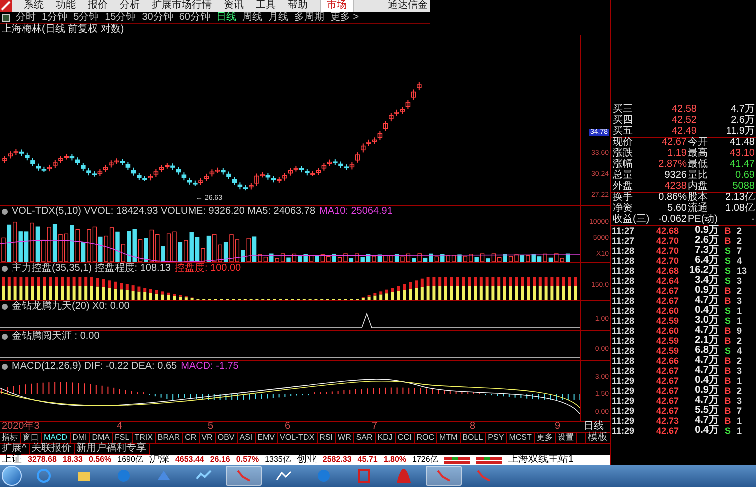 Image resolution: width=756 pixels, height=487 pixels. Describe the element at coordinates (191, 438) in the screenshot. I see `indicator-tab: CR` at that location.